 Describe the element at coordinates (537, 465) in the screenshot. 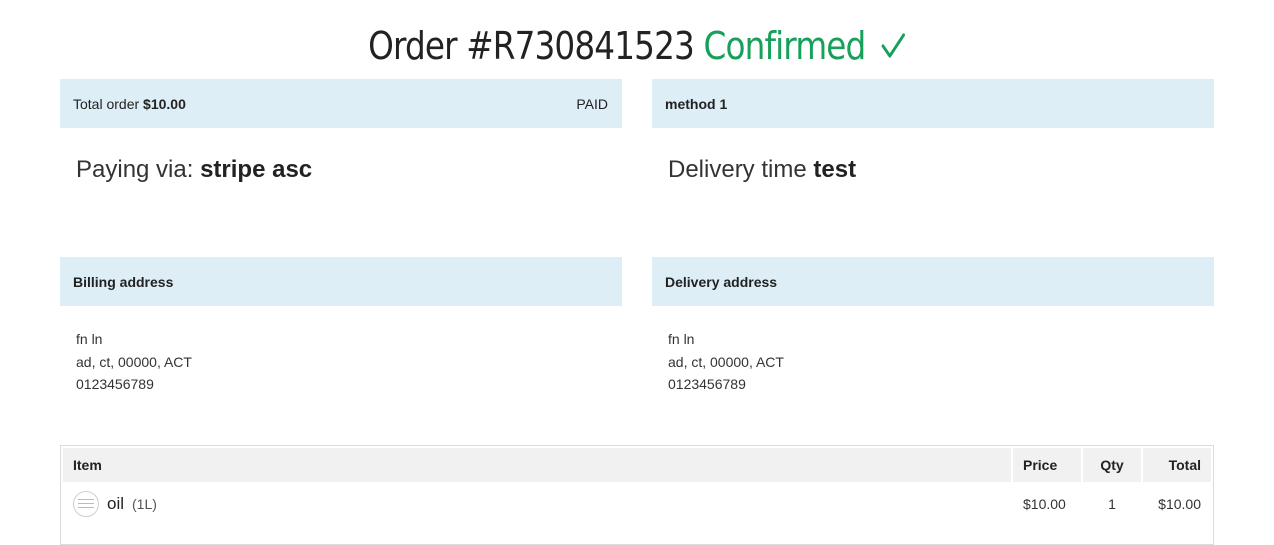

I see `column-header-item: Item` at that location.